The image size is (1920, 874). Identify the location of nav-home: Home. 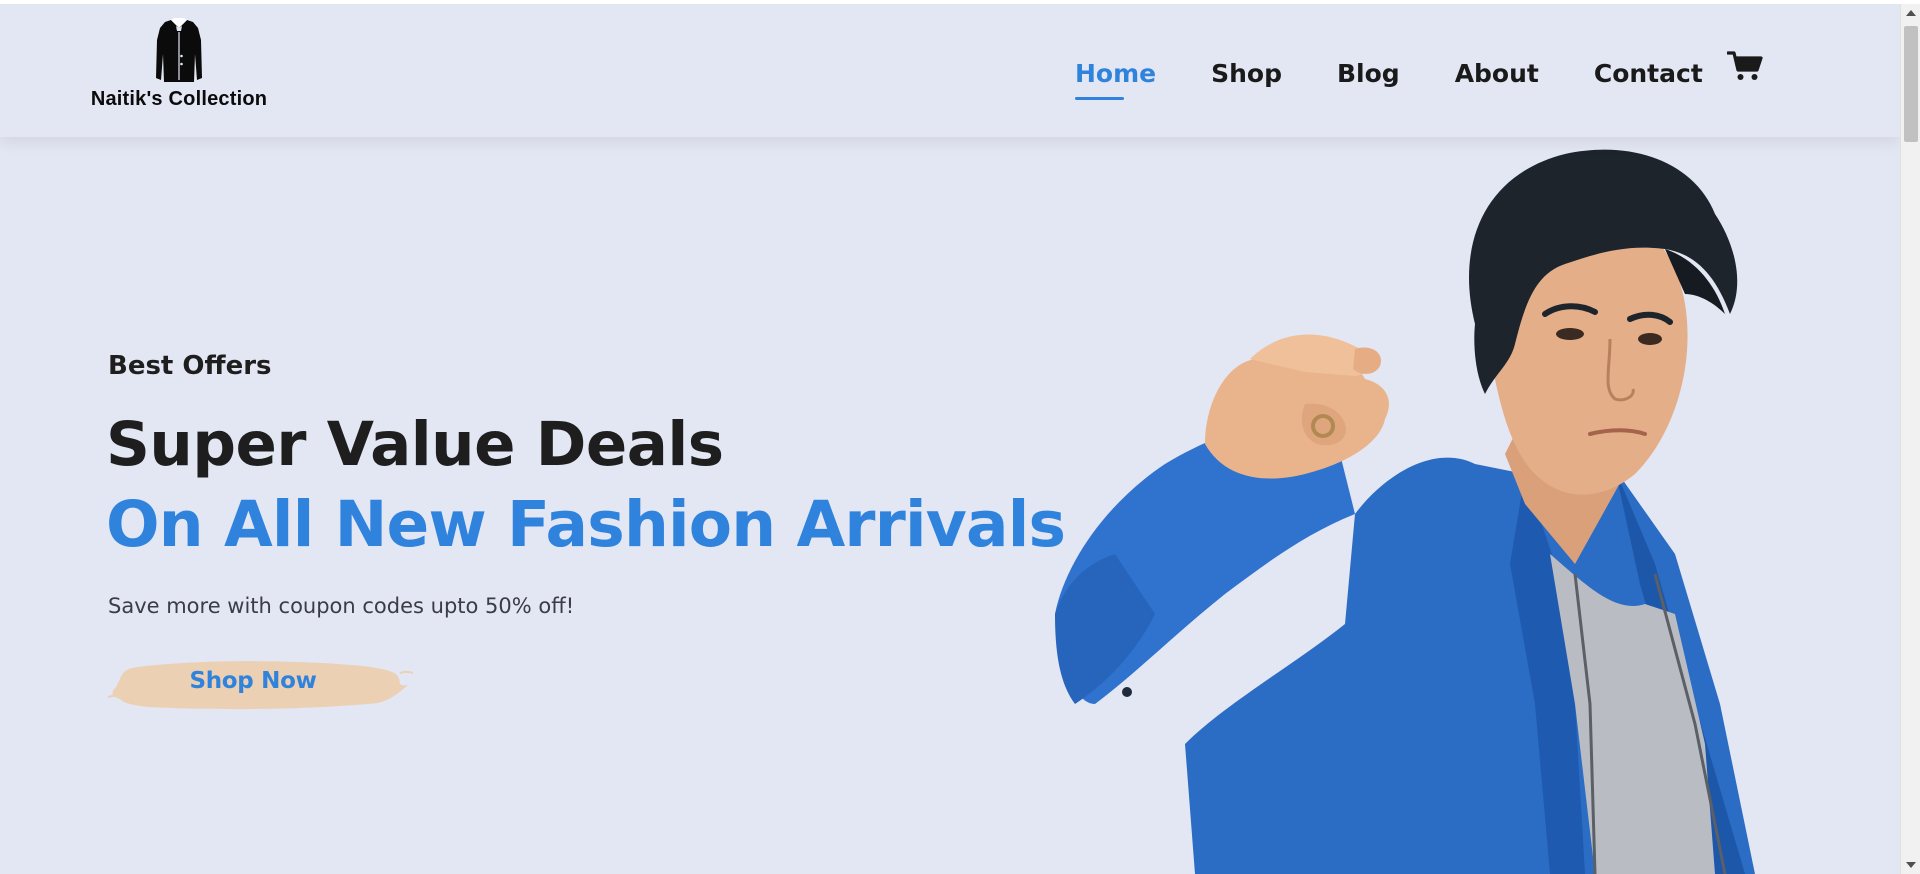
(1115, 76).